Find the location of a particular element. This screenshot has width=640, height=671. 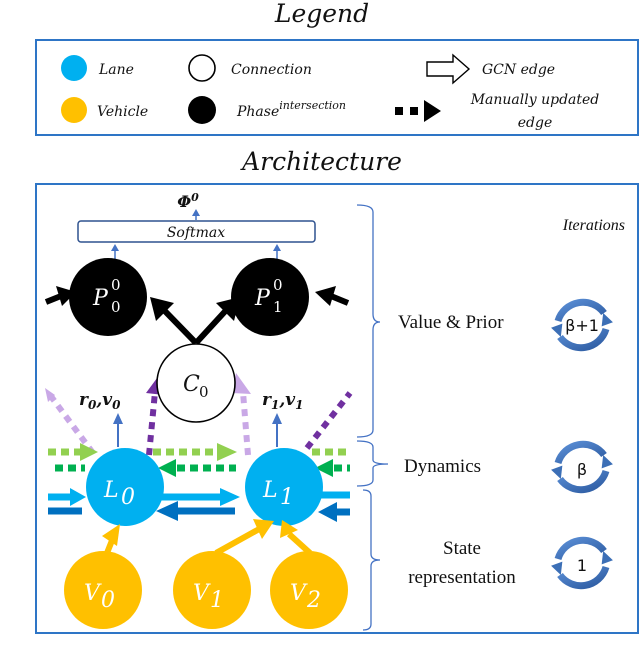

legend-connection-icon is located at coordinates (202, 68).